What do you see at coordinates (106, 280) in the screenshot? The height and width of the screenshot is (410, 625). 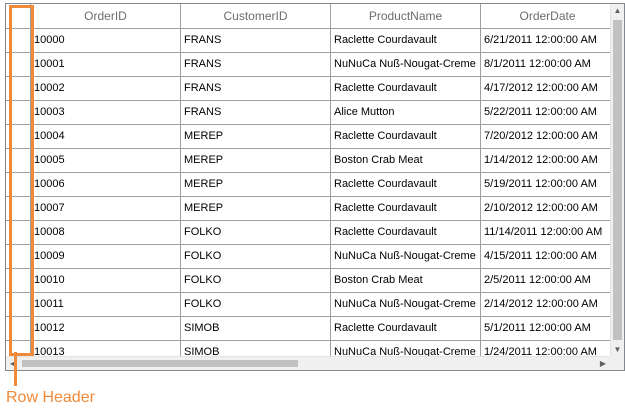 I see `table-cell: 10010` at bounding box center [106, 280].